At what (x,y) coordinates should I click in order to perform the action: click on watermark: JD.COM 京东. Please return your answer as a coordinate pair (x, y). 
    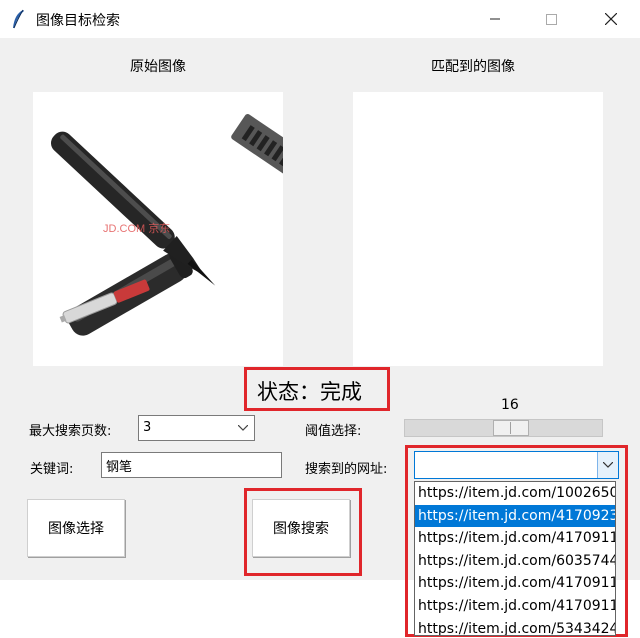
    Looking at the image, I should click on (136, 228).